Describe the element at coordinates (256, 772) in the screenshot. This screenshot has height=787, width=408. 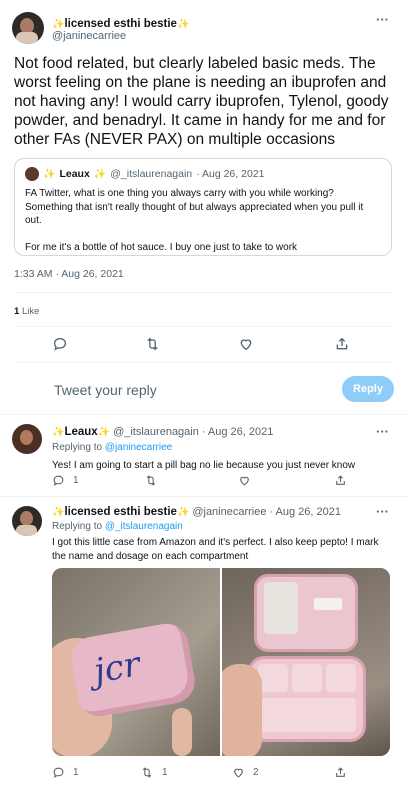
I see `like-count: 2` at that location.